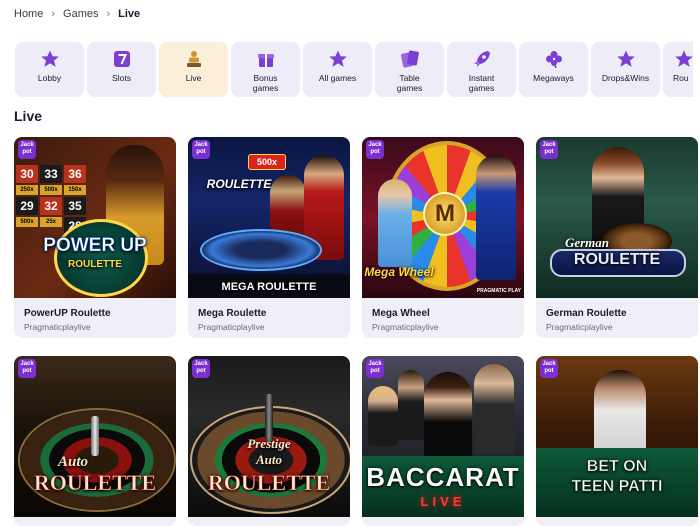  Describe the element at coordinates (193, 69) in the screenshot. I see `tab-live: Live` at that location.